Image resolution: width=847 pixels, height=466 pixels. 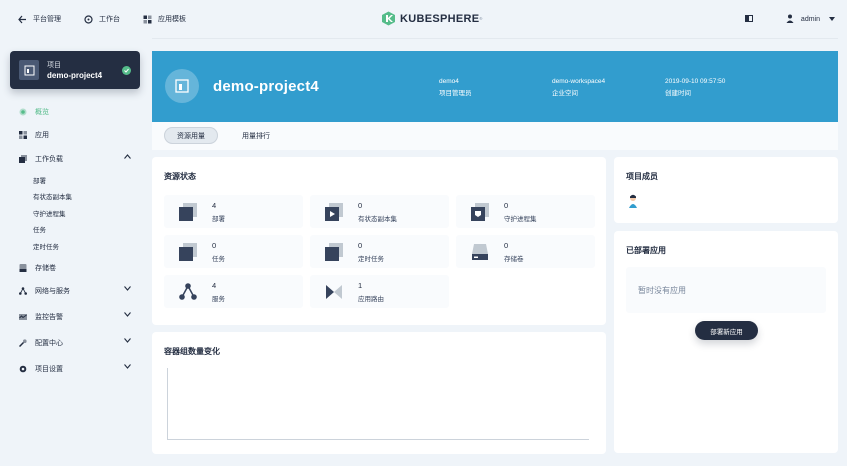 What do you see at coordinates (218, 299) in the screenshot?
I see `resource-label: 服务` at bounding box center [218, 299].